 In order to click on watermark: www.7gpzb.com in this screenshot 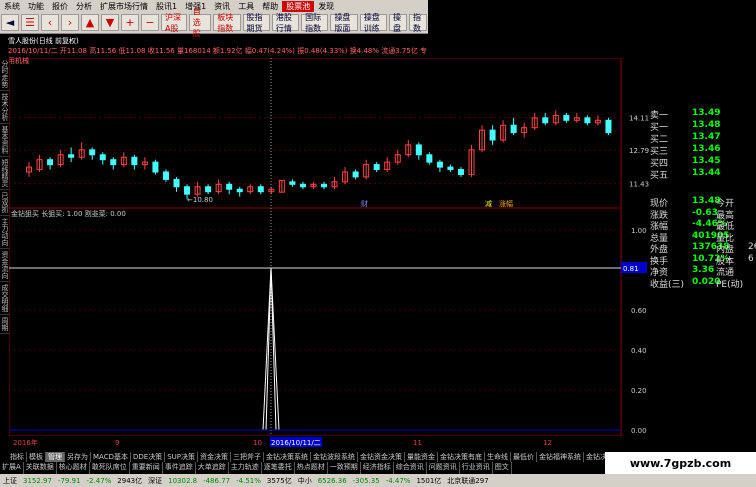, I will do `click(680, 463)`.